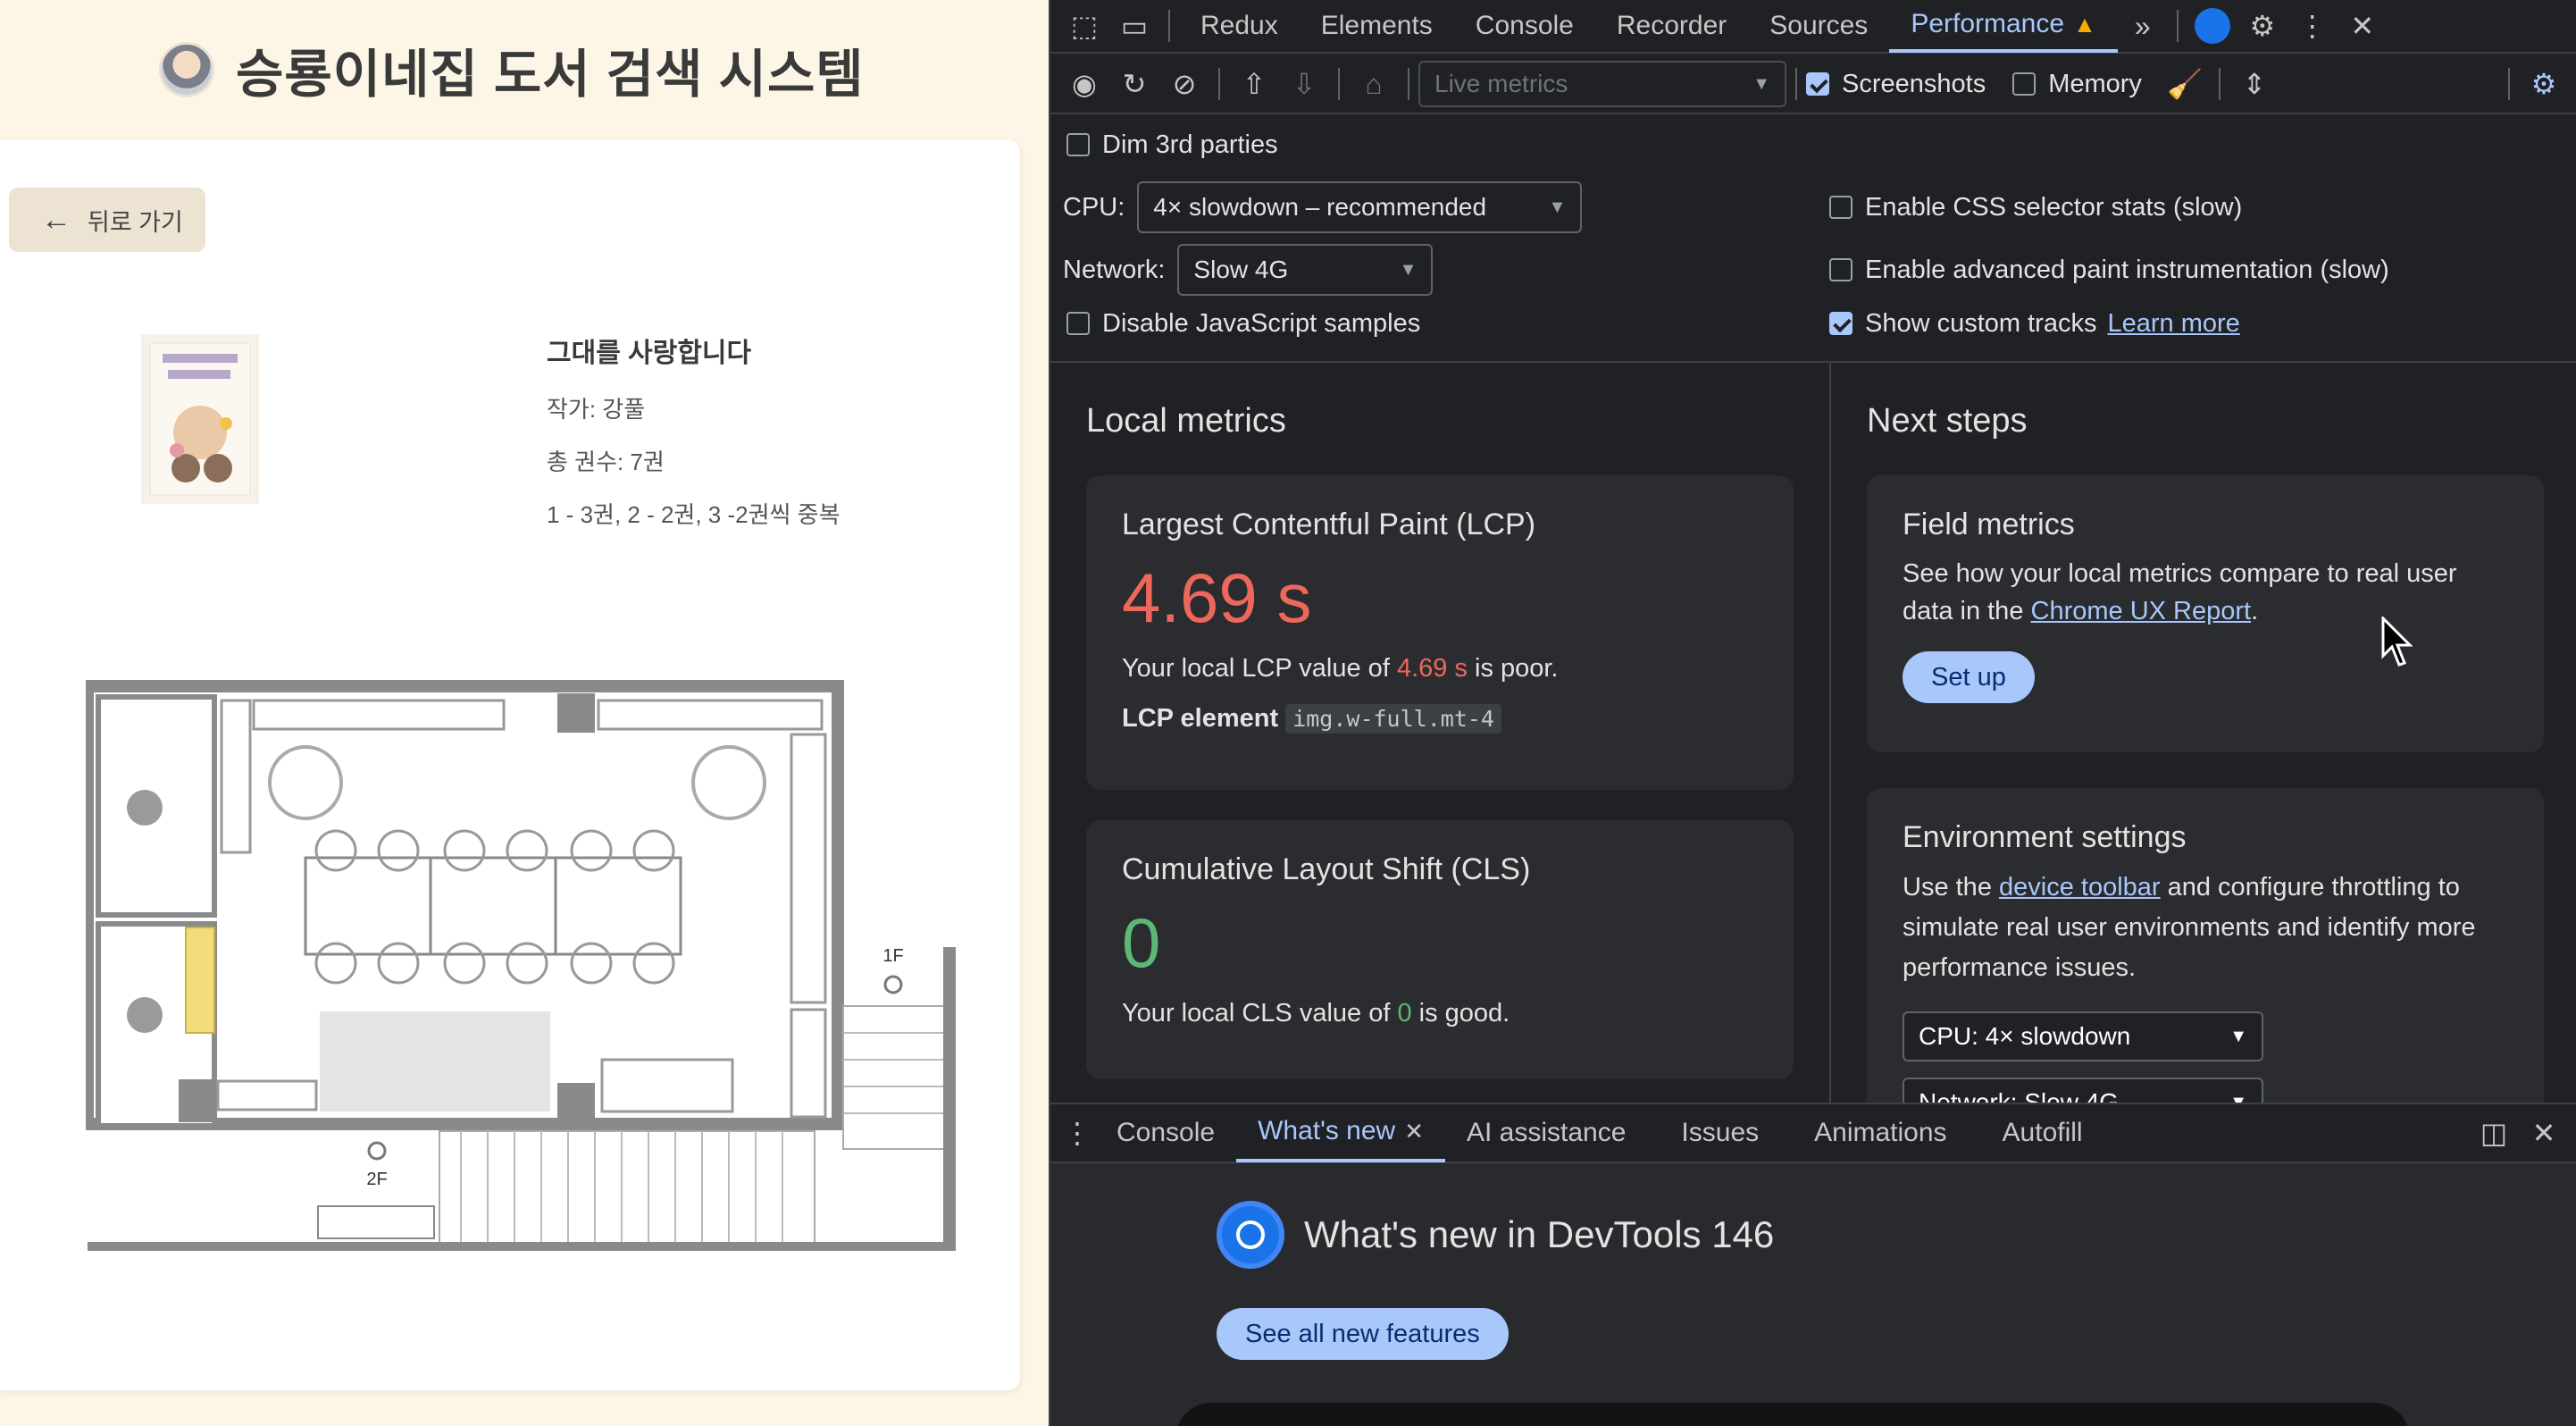 Image resolution: width=2576 pixels, height=1426 pixels. I want to click on env-network-select-value: Network: Slow 4G, so click(2020, 1095).